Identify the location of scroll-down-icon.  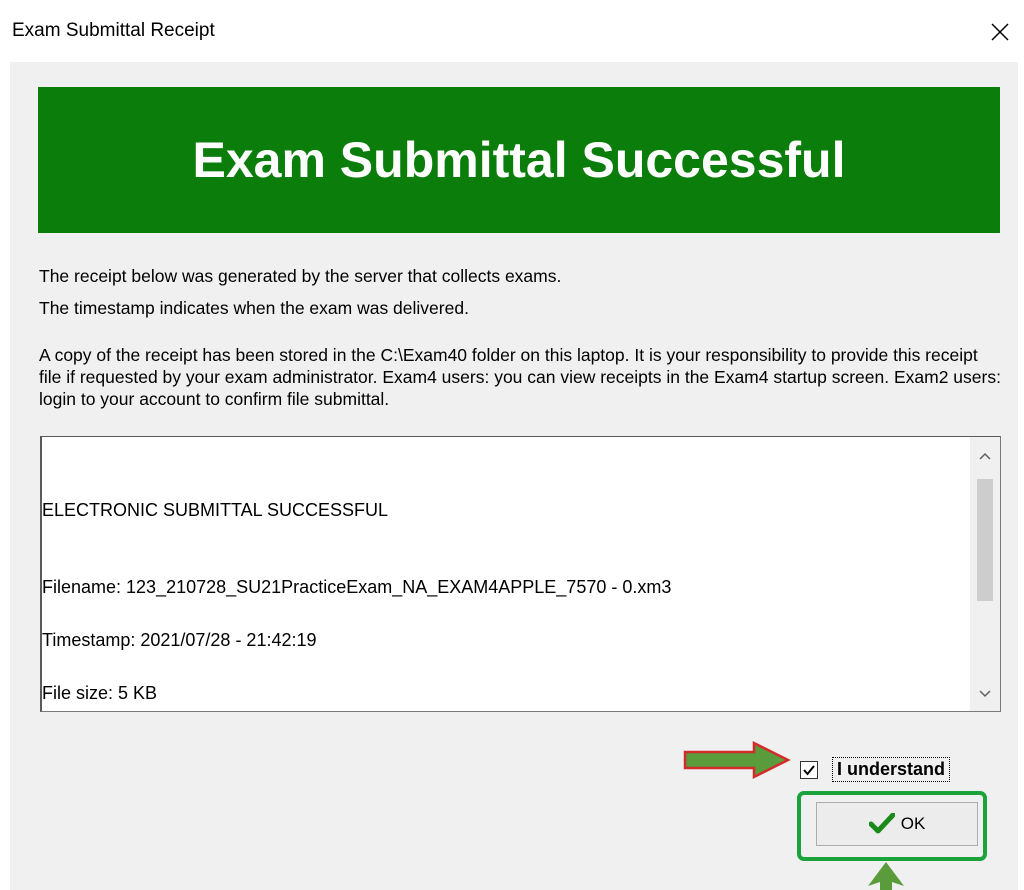
(985, 694).